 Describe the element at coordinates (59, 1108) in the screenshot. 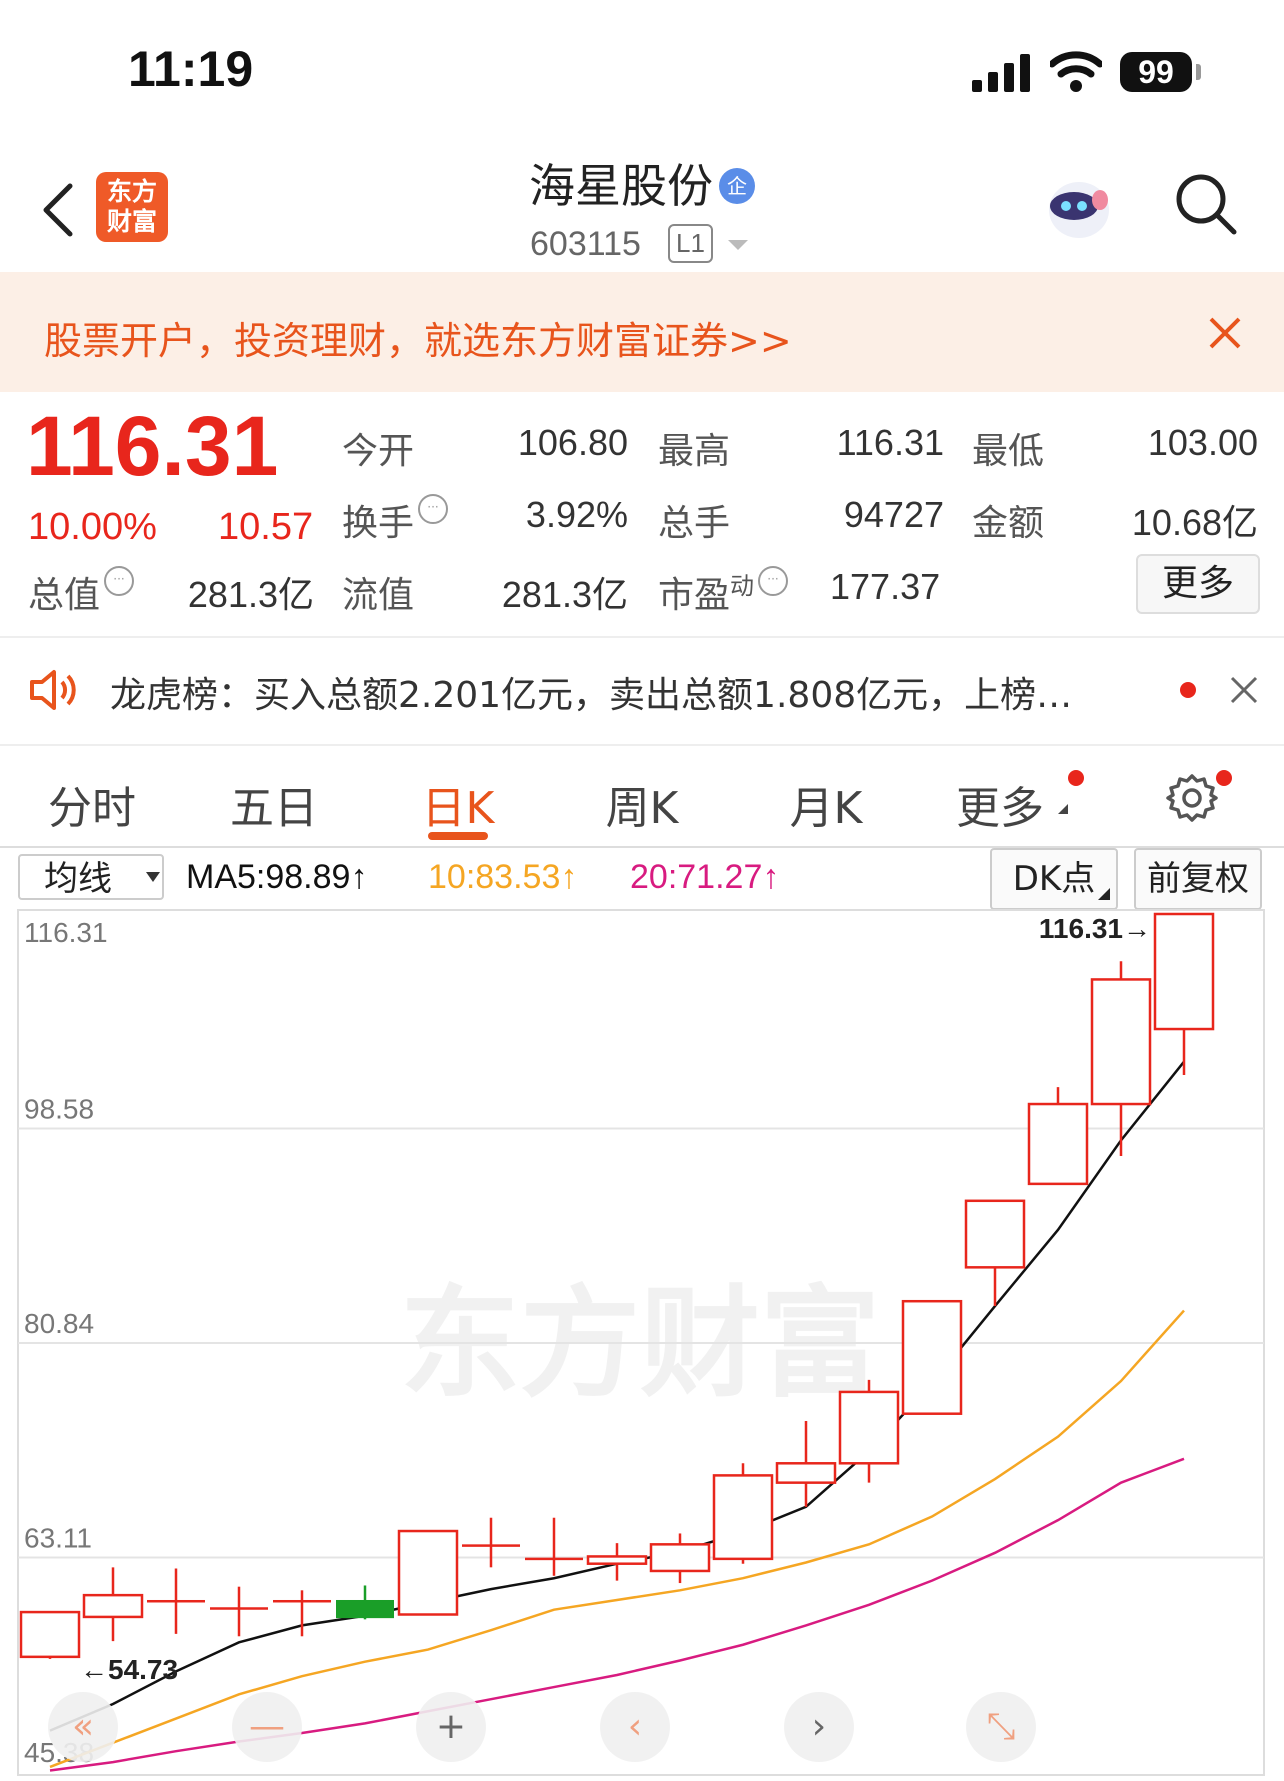

I see `y-tick-label: 98.58` at that location.